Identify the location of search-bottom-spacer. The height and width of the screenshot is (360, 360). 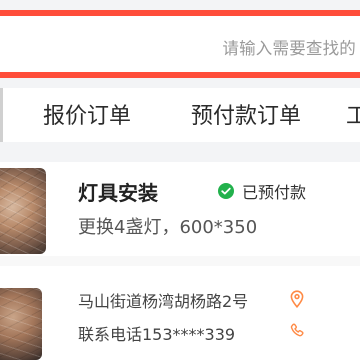
(180, 83).